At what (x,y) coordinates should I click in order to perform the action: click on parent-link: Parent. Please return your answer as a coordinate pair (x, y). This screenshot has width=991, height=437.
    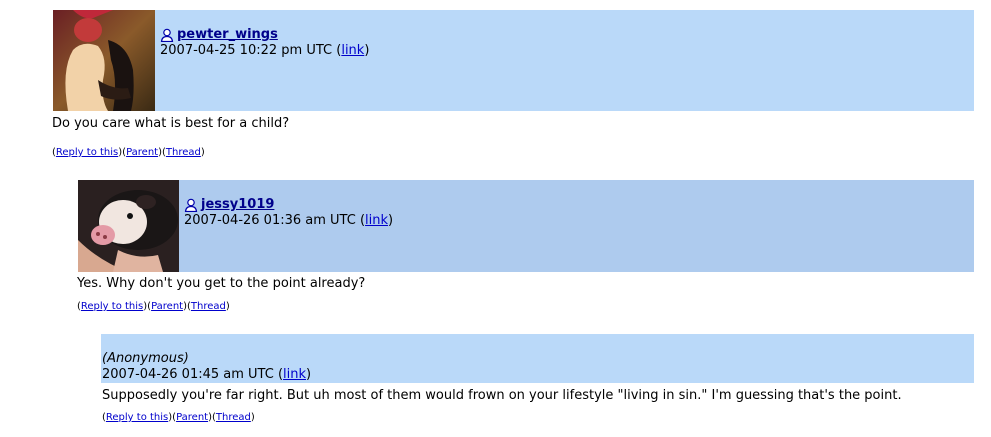
    Looking at the image, I should click on (192, 417).